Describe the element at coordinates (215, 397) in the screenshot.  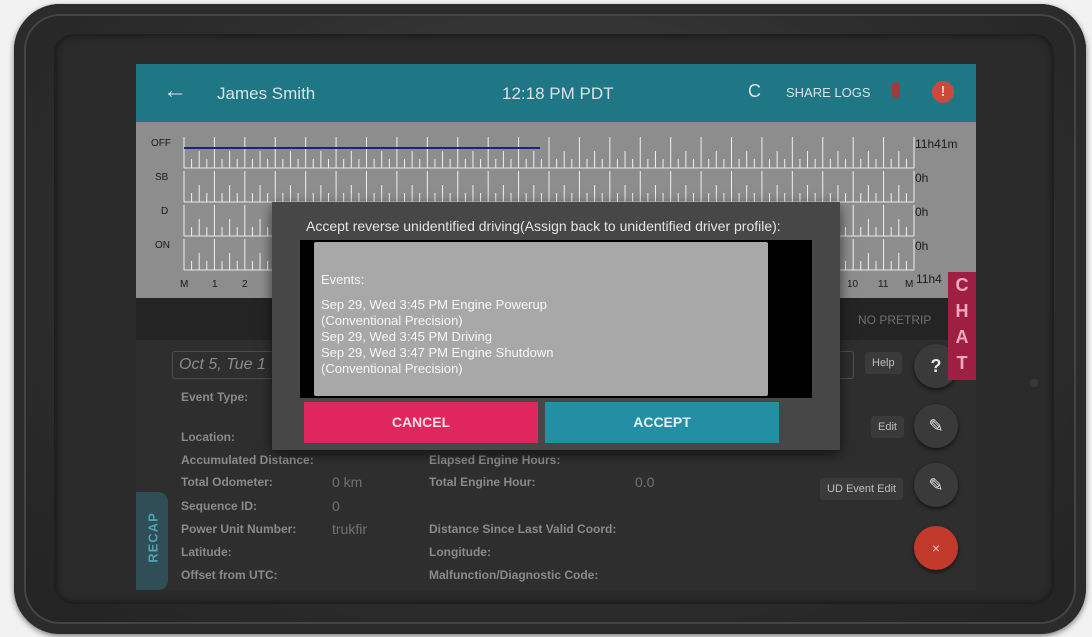
I see `event-type-label: Event Type:` at that location.